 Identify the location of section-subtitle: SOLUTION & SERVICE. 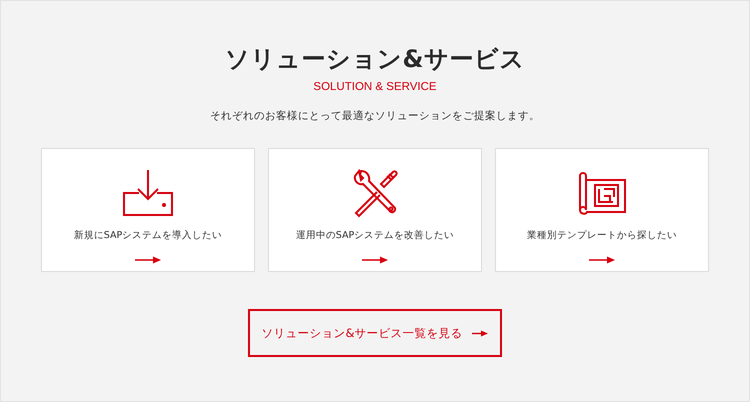
(375, 87).